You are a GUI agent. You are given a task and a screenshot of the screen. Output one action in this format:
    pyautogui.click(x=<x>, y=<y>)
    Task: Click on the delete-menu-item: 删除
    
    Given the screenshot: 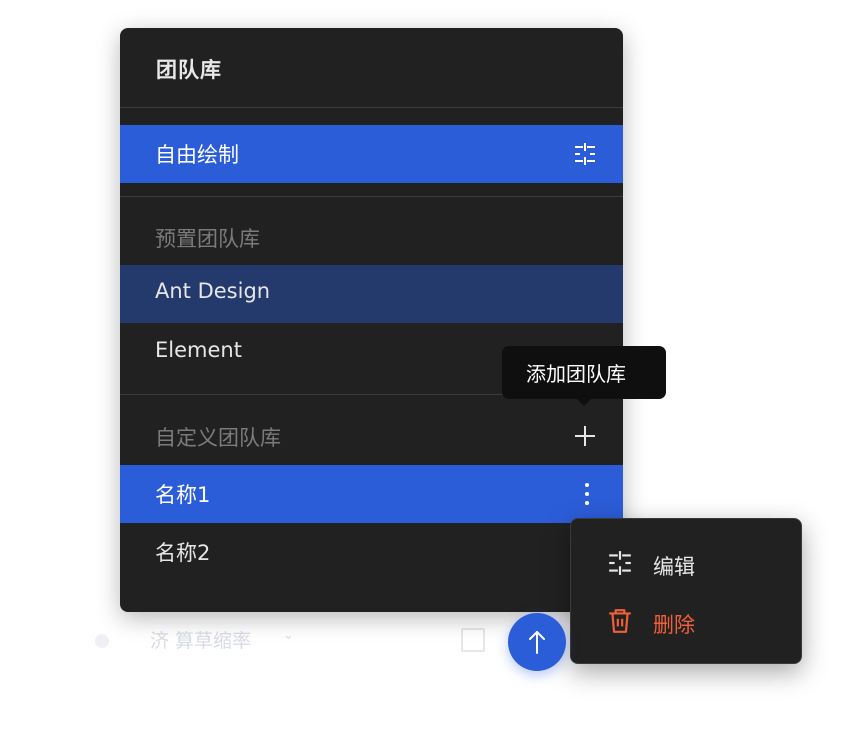 What is the action you would take?
    pyautogui.click(x=686, y=621)
    